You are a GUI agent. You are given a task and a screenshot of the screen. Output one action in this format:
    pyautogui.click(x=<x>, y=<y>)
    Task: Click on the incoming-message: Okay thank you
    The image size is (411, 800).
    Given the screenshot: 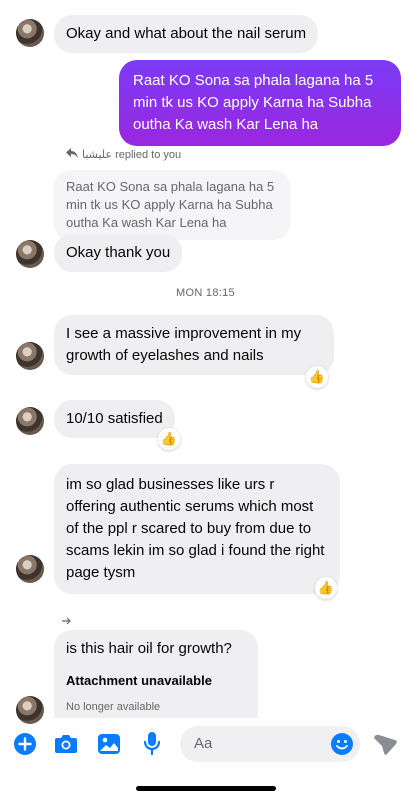 What is the action you would take?
    pyautogui.click(x=118, y=253)
    